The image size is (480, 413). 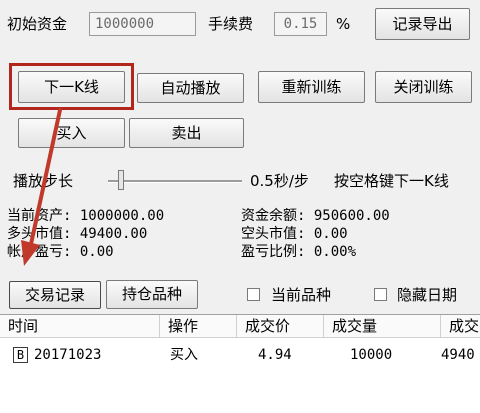 What do you see at coordinates (371, 355) in the screenshot?
I see `row-volume: 10000` at bounding box center [371, 355].